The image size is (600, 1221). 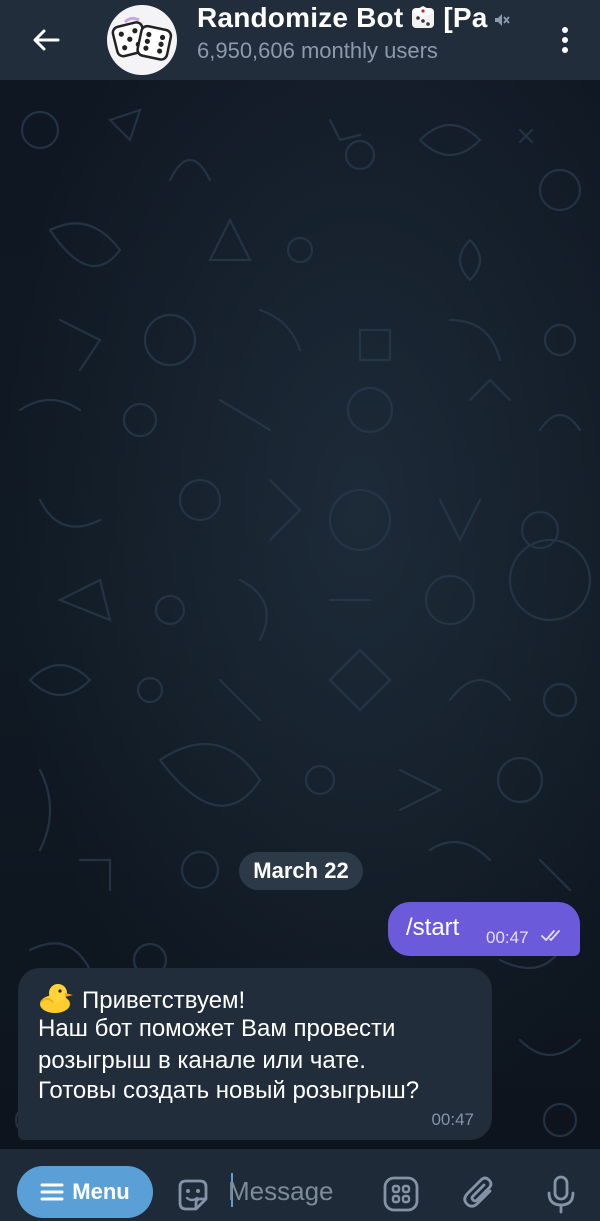 What do you see at coordinates (423, 17) in the screenshot?
I see `dice-emoji-icon` at bounding box center [423, 17].